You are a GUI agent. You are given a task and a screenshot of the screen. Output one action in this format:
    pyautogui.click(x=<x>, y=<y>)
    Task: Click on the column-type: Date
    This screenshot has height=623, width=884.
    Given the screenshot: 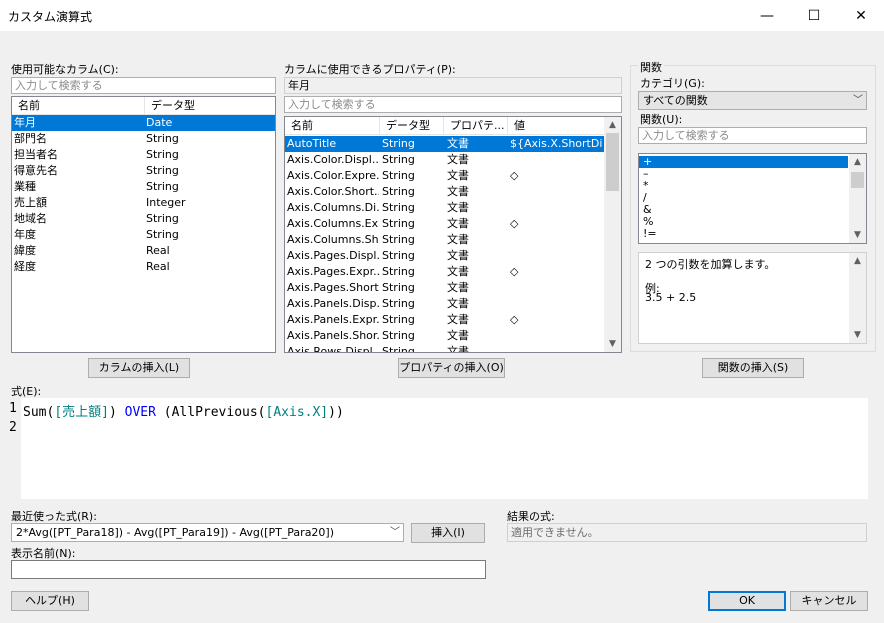 What is the action you would take?
    pyautogui.click(x=159, y=122)
    